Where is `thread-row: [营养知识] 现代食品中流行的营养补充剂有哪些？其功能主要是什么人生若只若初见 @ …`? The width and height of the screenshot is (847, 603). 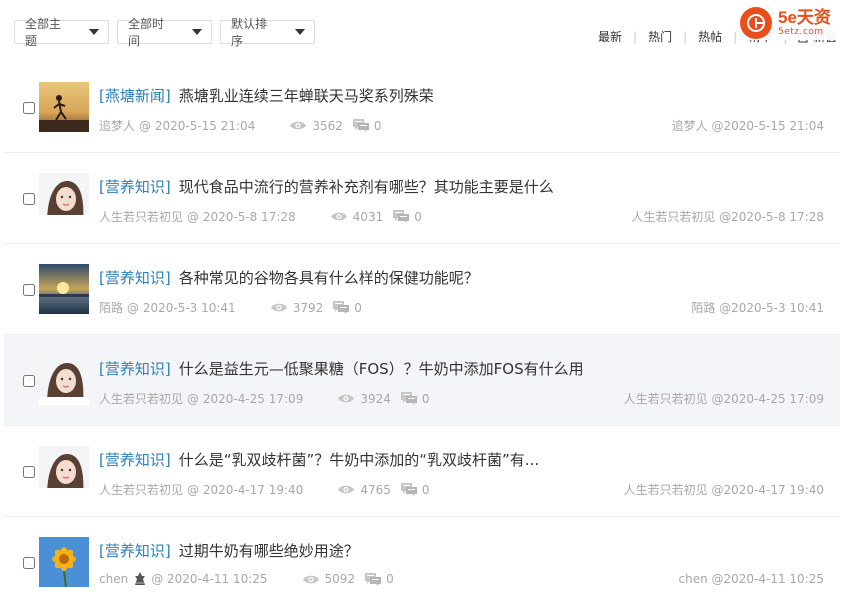
thread-row: [营养知识] 现代食品中流行的营养补充剂有哪些？其功能主要是什么人生若只若初见 @ … is located at coordinates (422, 198).